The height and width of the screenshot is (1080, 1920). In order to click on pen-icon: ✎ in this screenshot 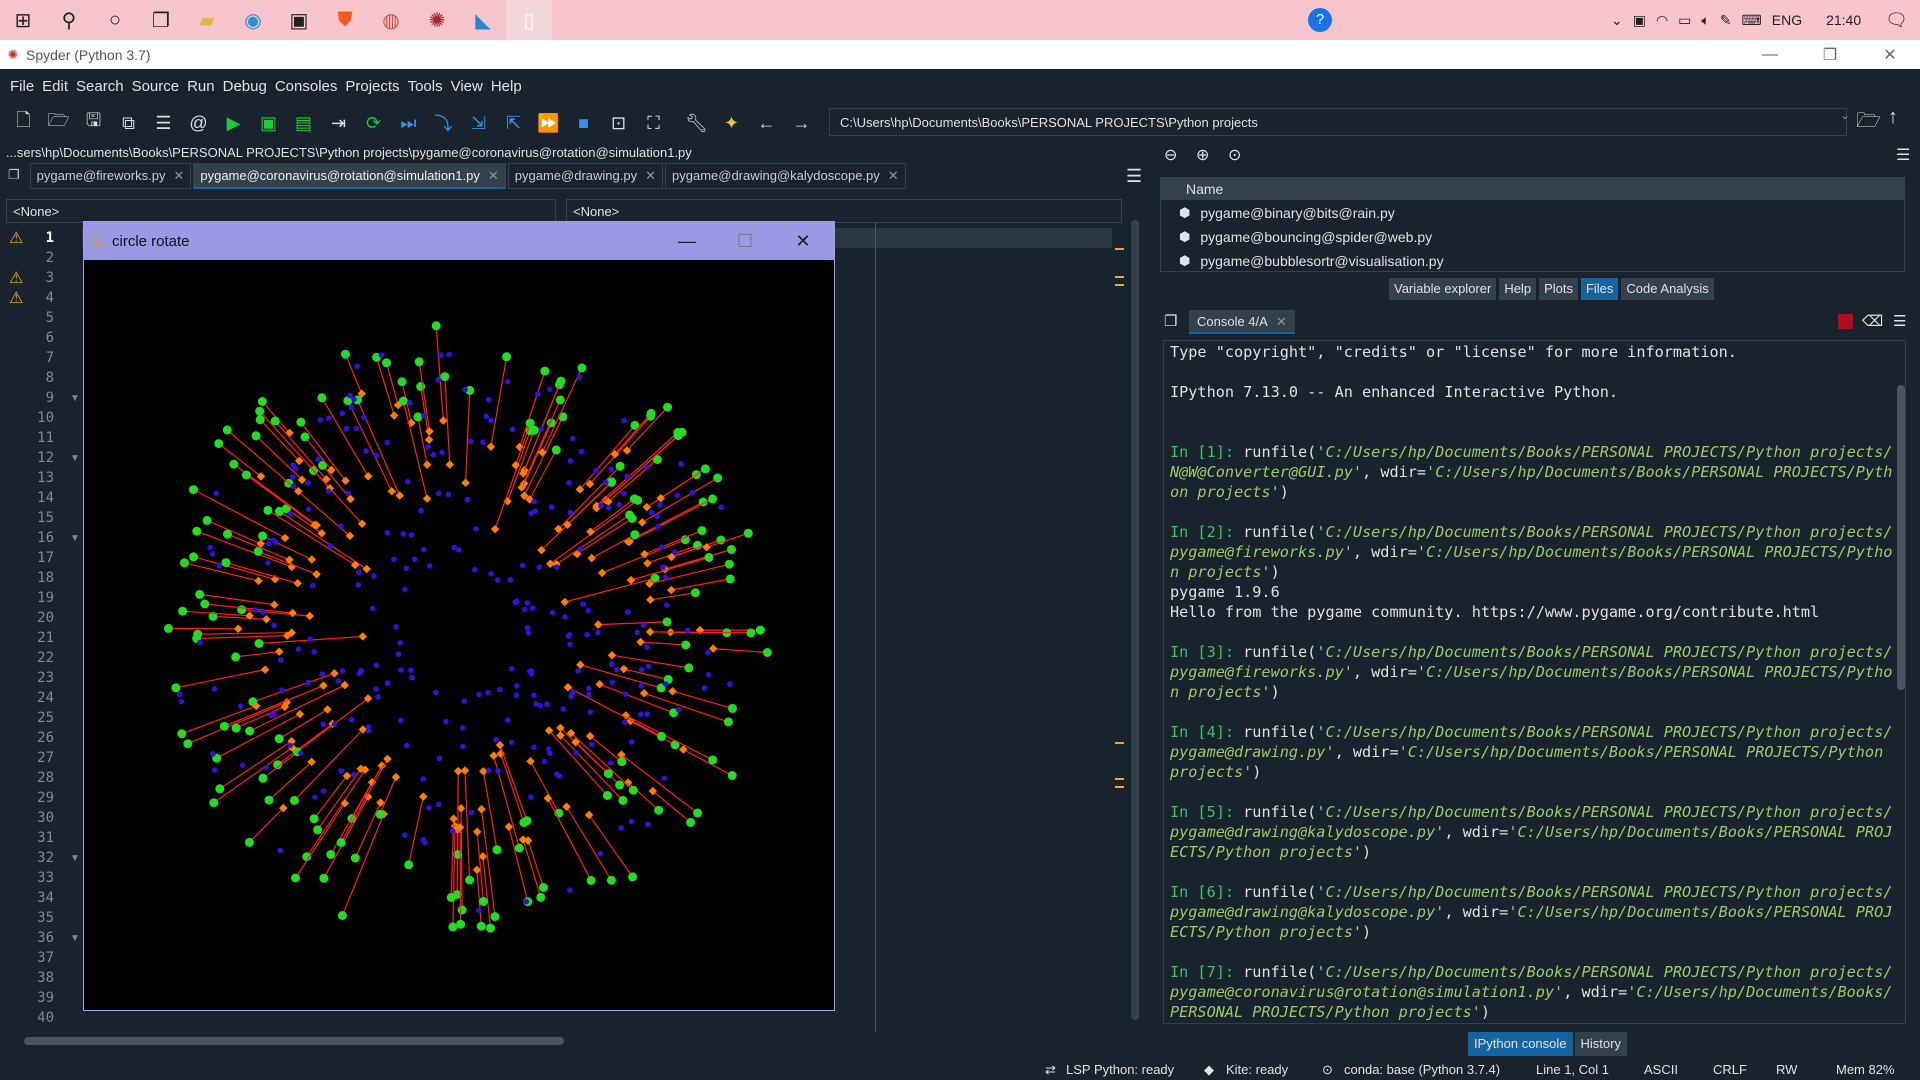, I will do `click(1726, 20)`.